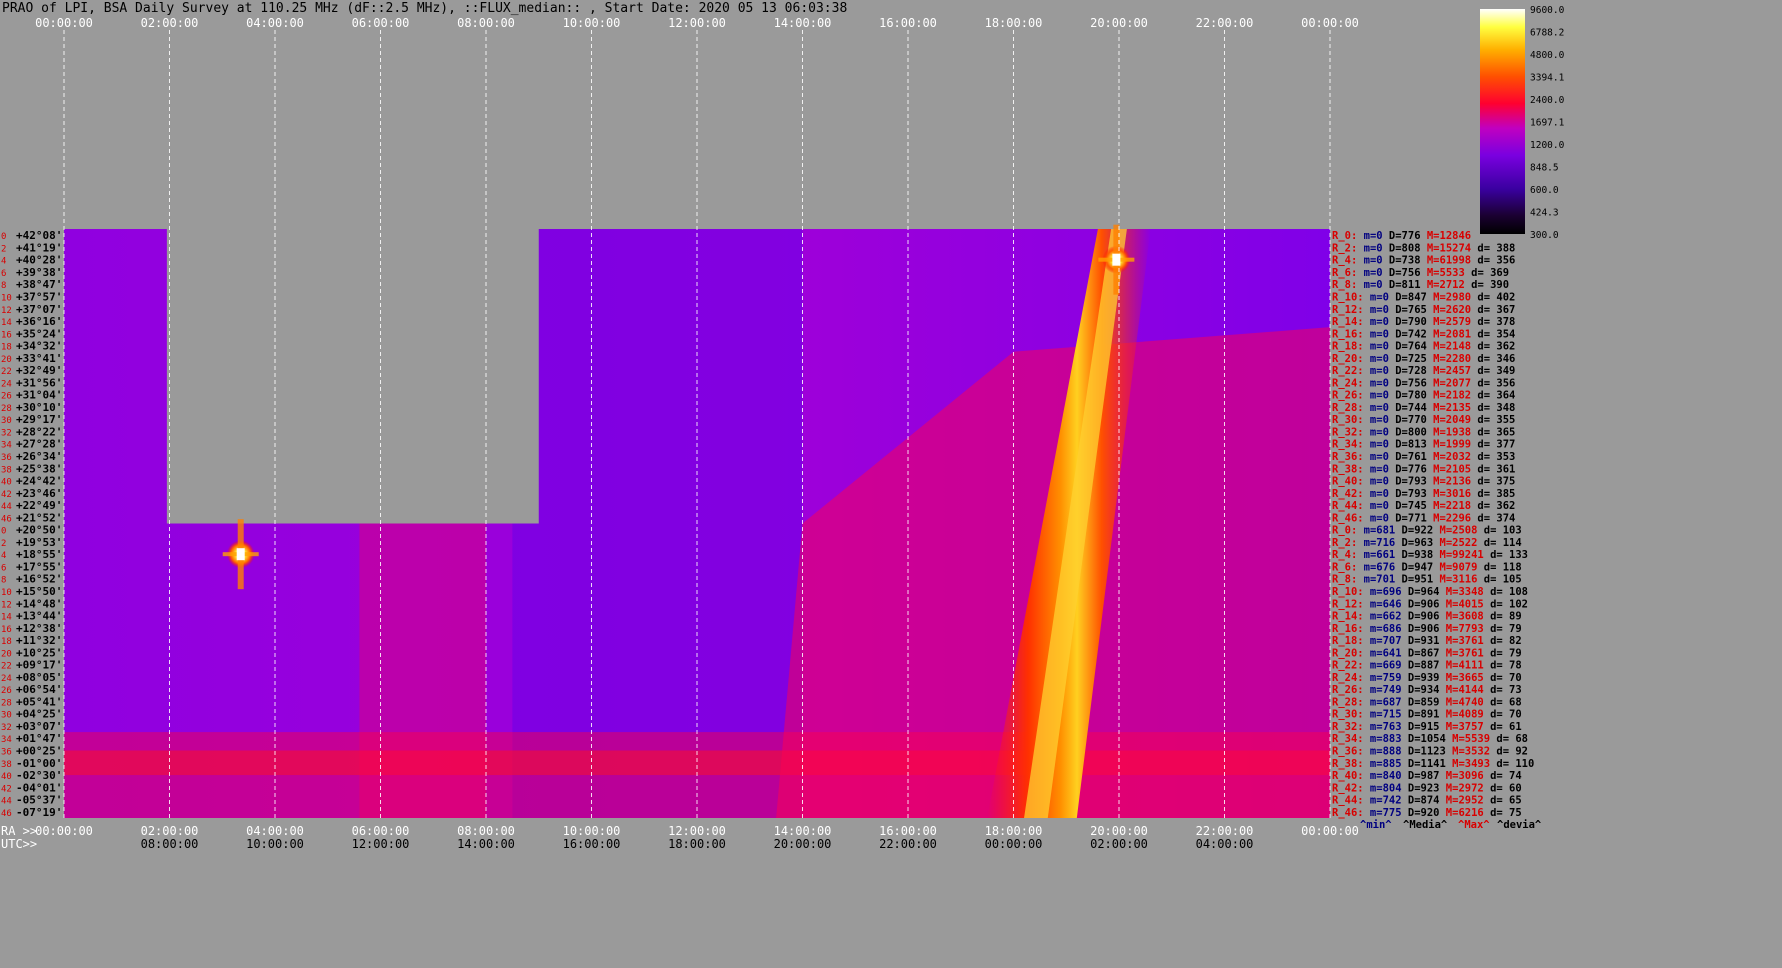  Describe the element at coordinates (6, 384) in the screenshot. I see `row-index-label: 24` at that location.